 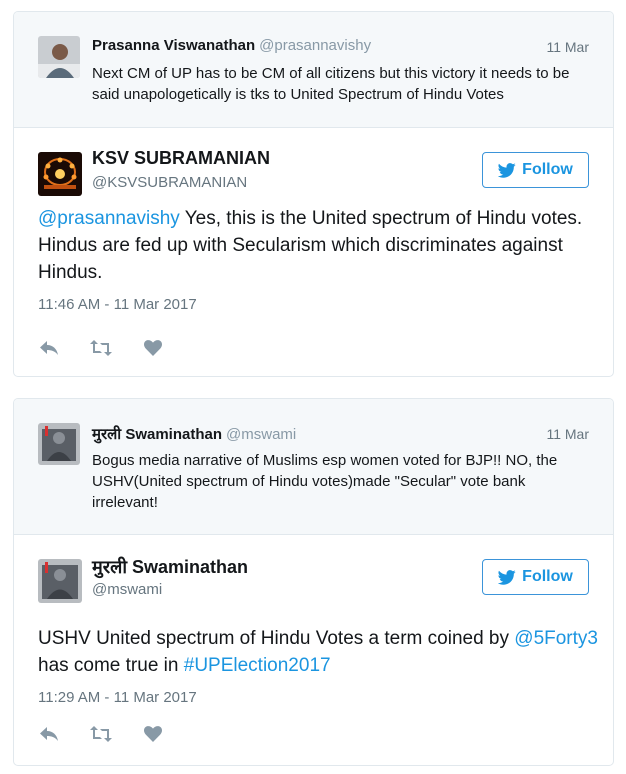 I want to click on mention-link: @5Forty3, so click(x=556, y=638).